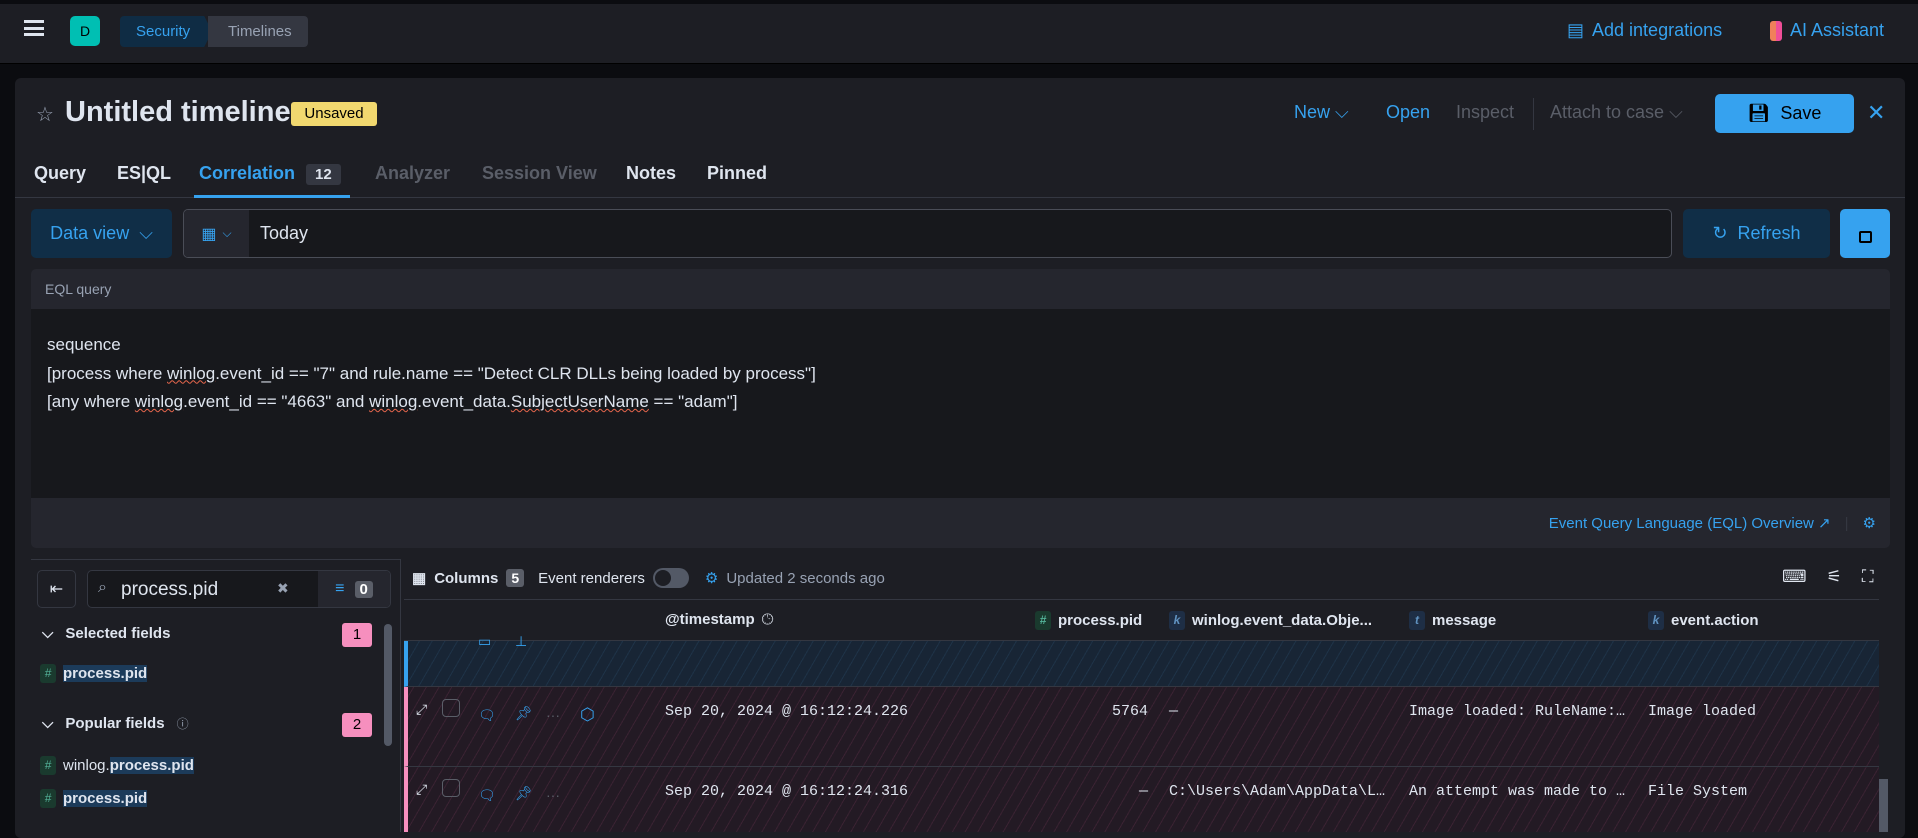  I want to click on lock-icon, so click(1865, 236).